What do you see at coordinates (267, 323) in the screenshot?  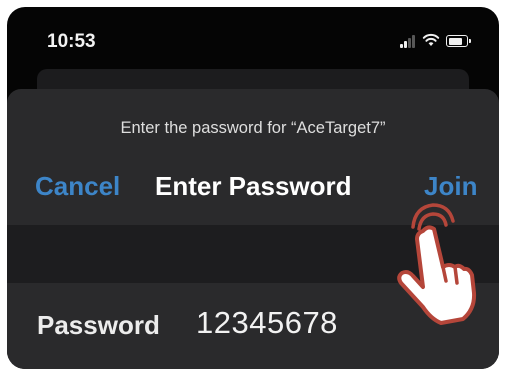 I see `password-input: 12345678` at bounding box center [267, 323].